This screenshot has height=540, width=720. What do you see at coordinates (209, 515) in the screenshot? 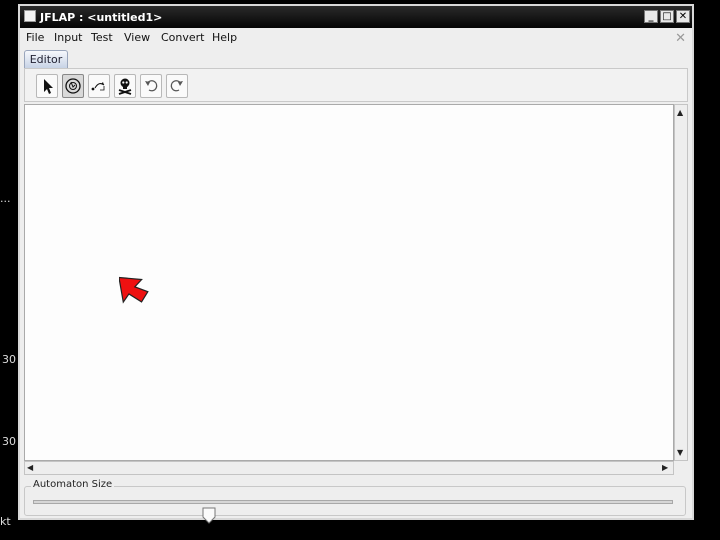
I see `slider-thumb` at bounding box center [209, 515].